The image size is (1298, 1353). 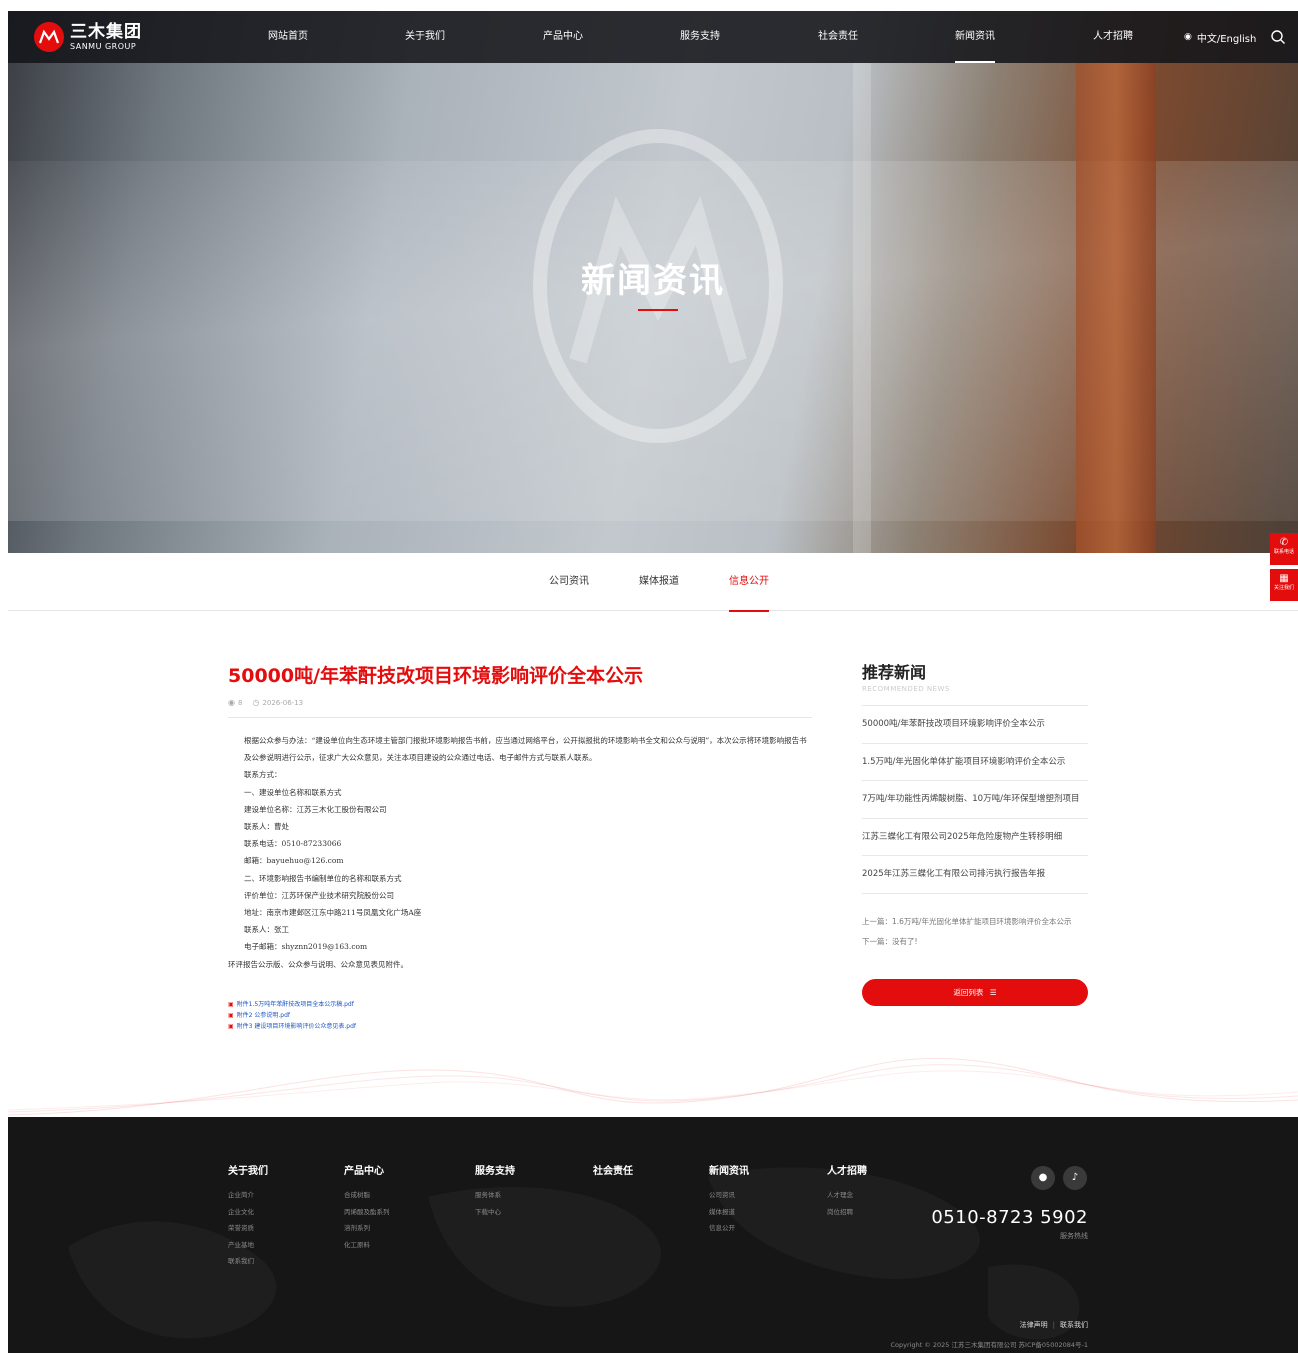 I want to click on back-to-list-button: 返回列表 ☰, so click(x=975, y=992).